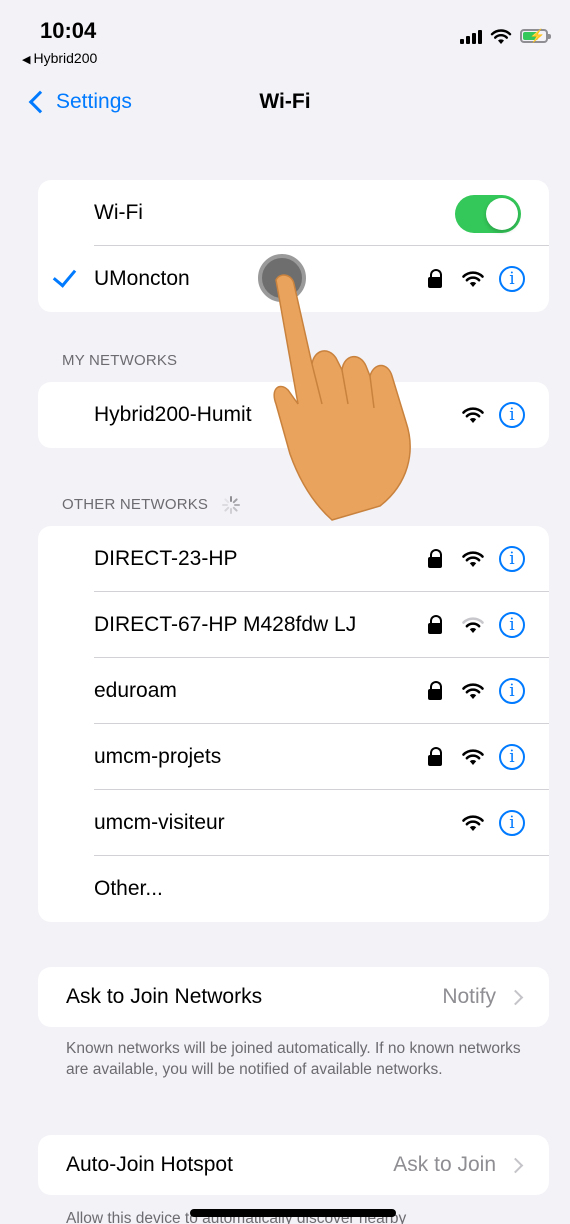 The height and width of the screenshot is (1224, 570). What do you see at coordinates (65, 58) in the screenshot?
I see `back-app-label: Hybrid200` at bounding box center [65, 58].